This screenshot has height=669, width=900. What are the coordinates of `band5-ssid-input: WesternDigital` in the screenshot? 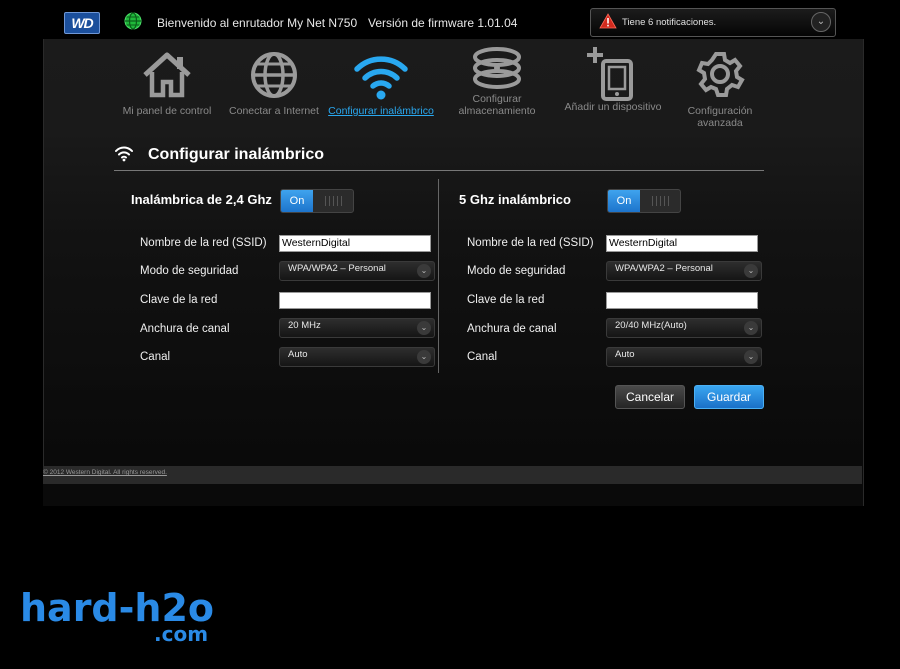 It's located at (682, 243).